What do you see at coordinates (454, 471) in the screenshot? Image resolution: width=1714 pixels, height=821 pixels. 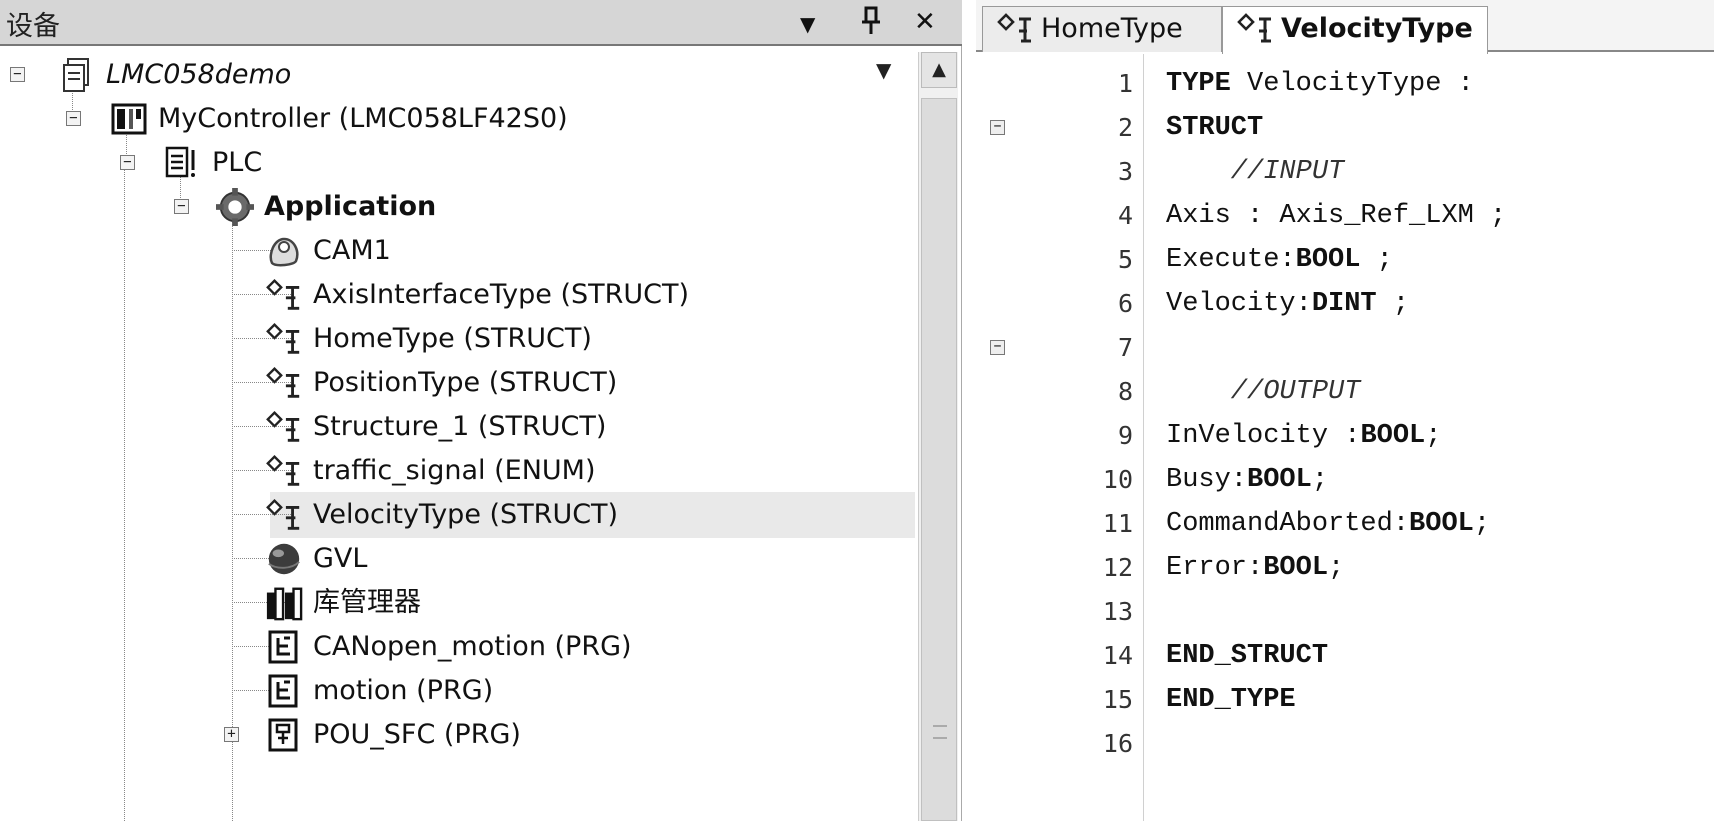 I see `tree-item-label: traffic_signal (ENUM)` at bounding box center [454, 471].